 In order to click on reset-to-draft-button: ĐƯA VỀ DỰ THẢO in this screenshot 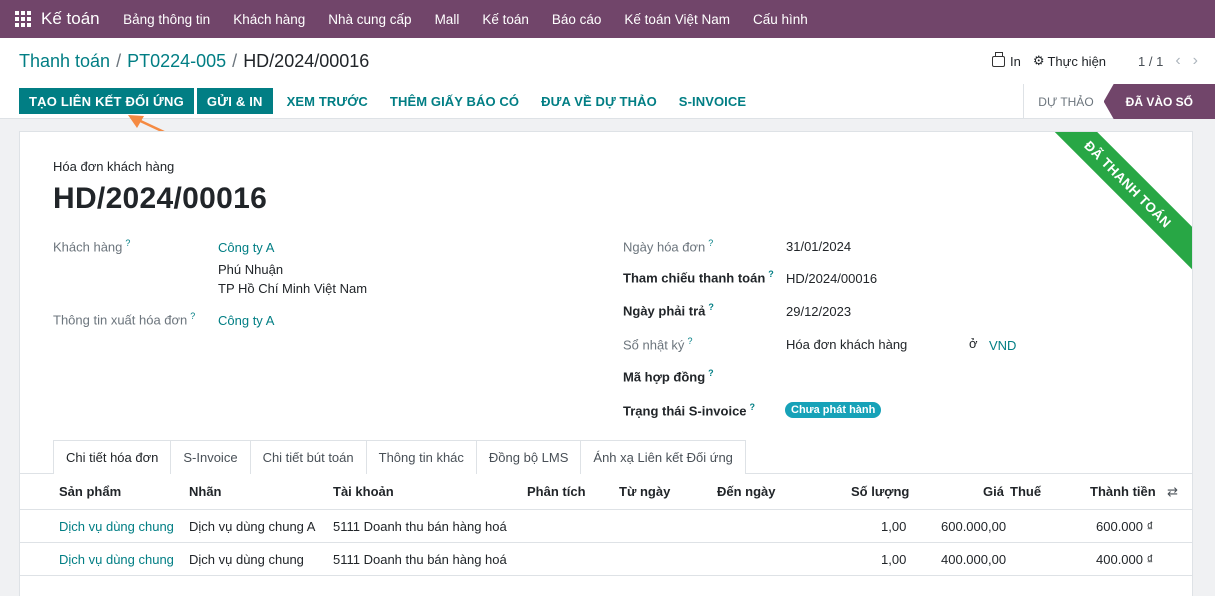, I will do `click(599, 101)`.